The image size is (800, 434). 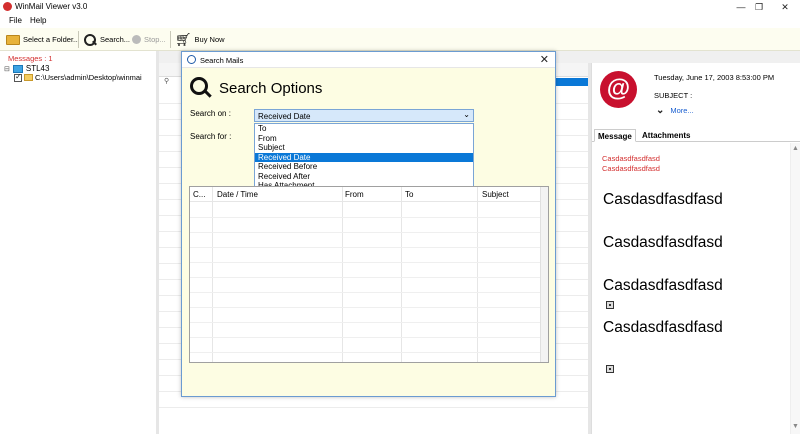 I want to click on email-date: Tuesday, June 17, 2003 8:53:00 PM, so click(x=714, y=77).